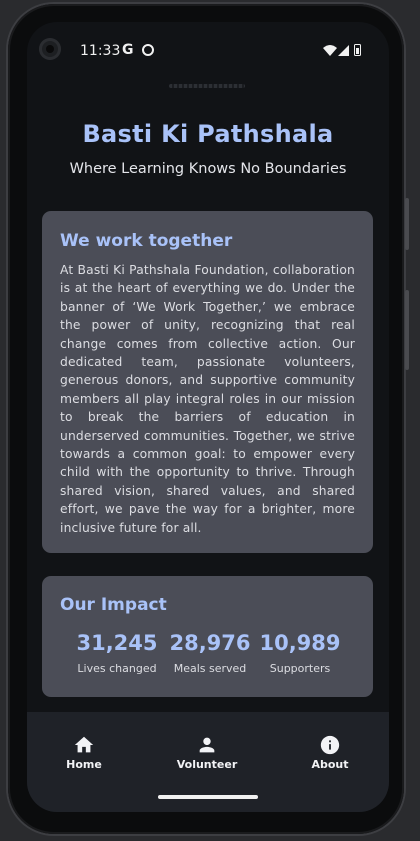 The width and height of the screenshot is (420, 841). I want to click on stat-value: 31,245, so click(117, 643).